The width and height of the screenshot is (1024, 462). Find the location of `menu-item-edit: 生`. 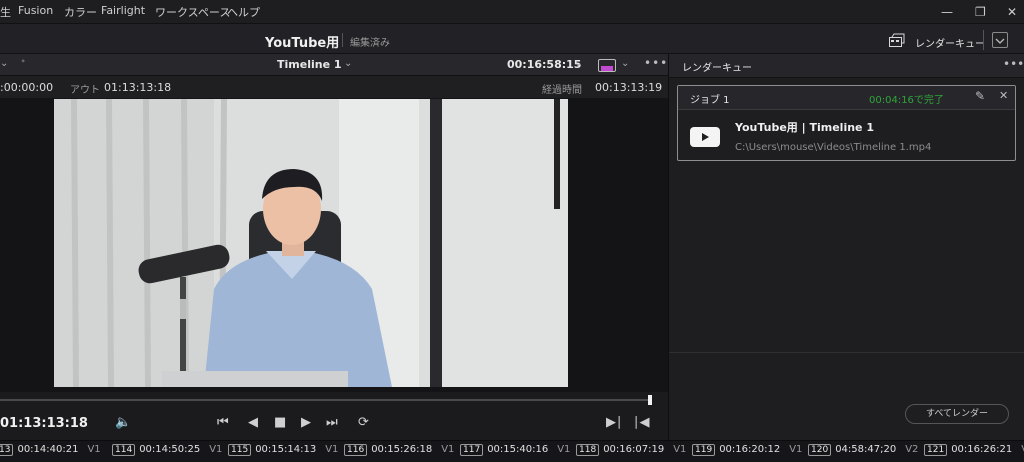

menu-item-edit: 生 is located at coordinates (5, 12).